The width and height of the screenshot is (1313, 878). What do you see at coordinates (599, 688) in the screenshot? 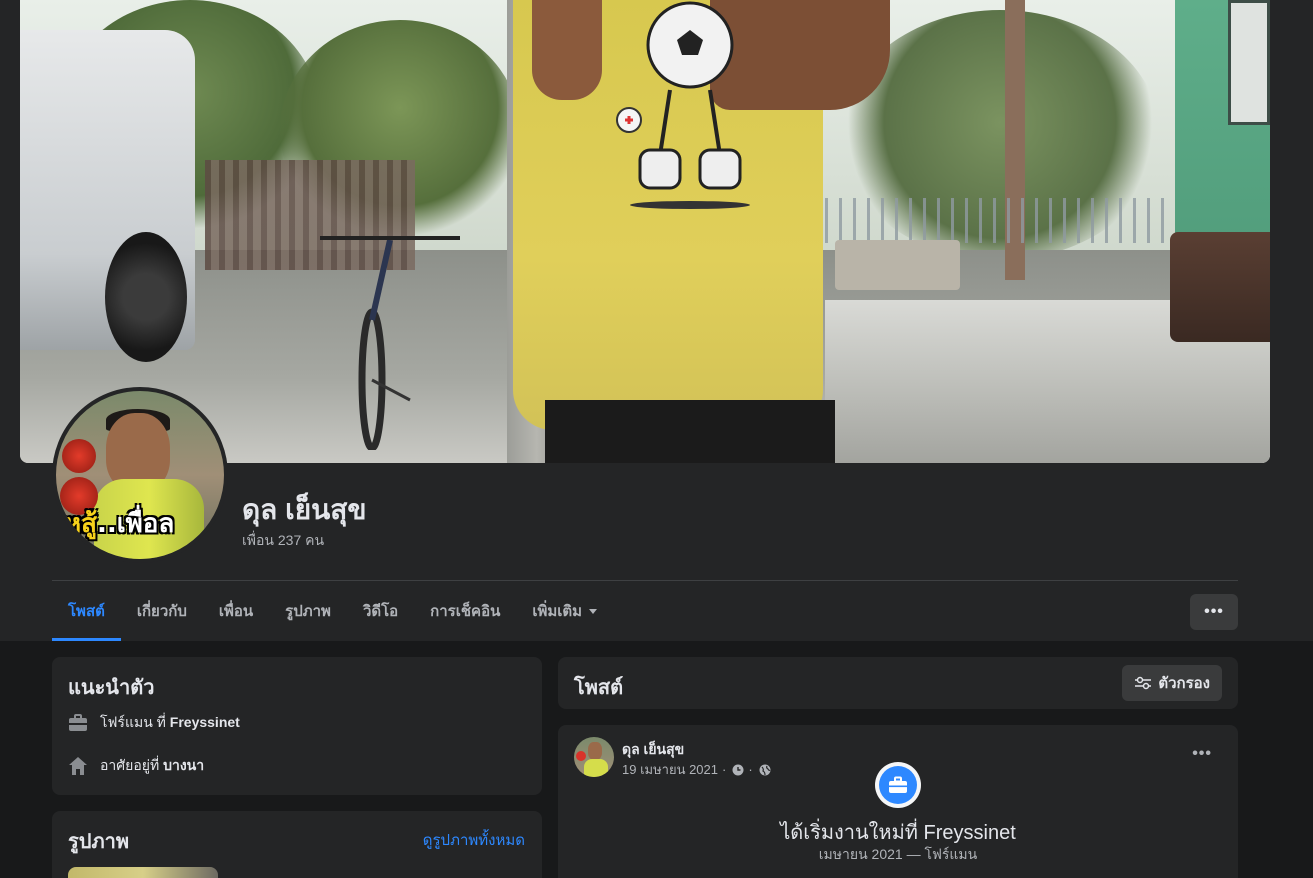
I see `posts-title: โพสต์` at bounding box center [599, 688].